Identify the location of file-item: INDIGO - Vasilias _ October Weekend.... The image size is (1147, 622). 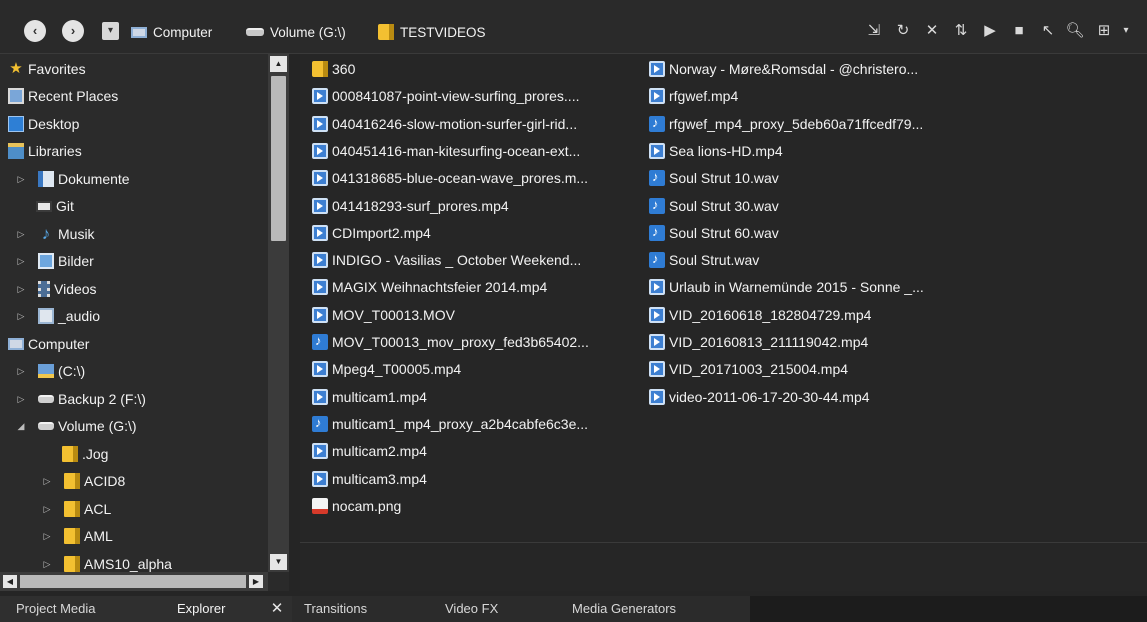
(446, 260).